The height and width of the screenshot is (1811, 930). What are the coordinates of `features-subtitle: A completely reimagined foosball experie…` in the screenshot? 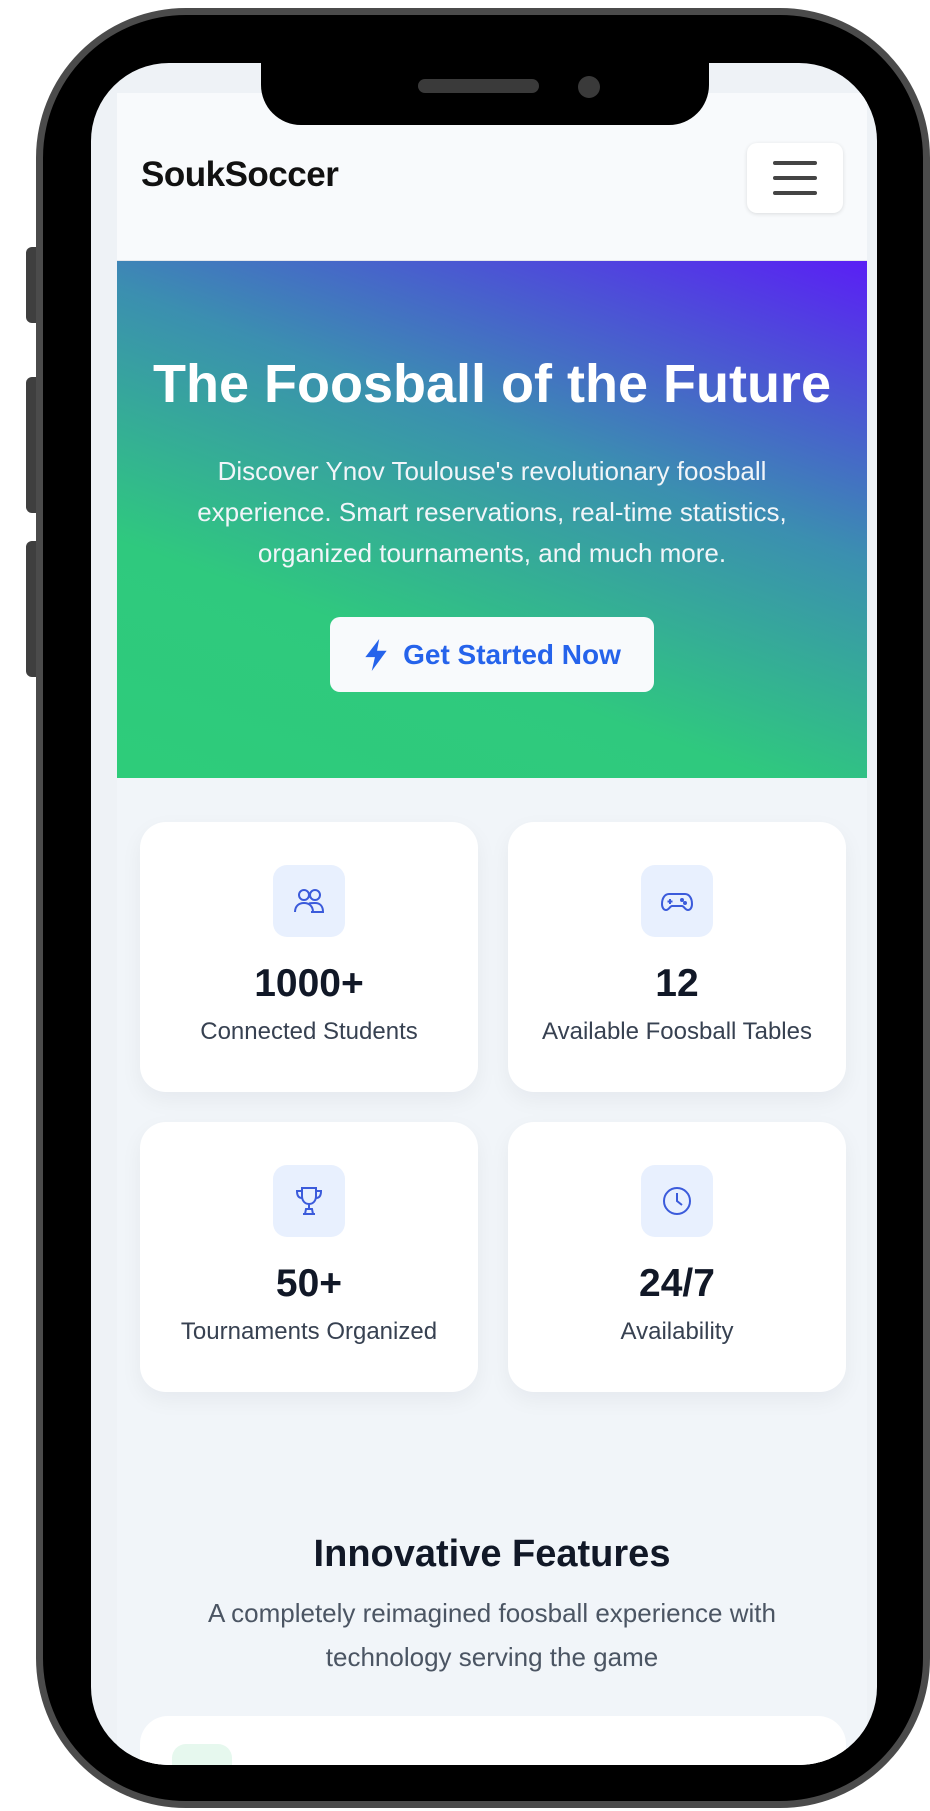 It's located at (492, 1635).